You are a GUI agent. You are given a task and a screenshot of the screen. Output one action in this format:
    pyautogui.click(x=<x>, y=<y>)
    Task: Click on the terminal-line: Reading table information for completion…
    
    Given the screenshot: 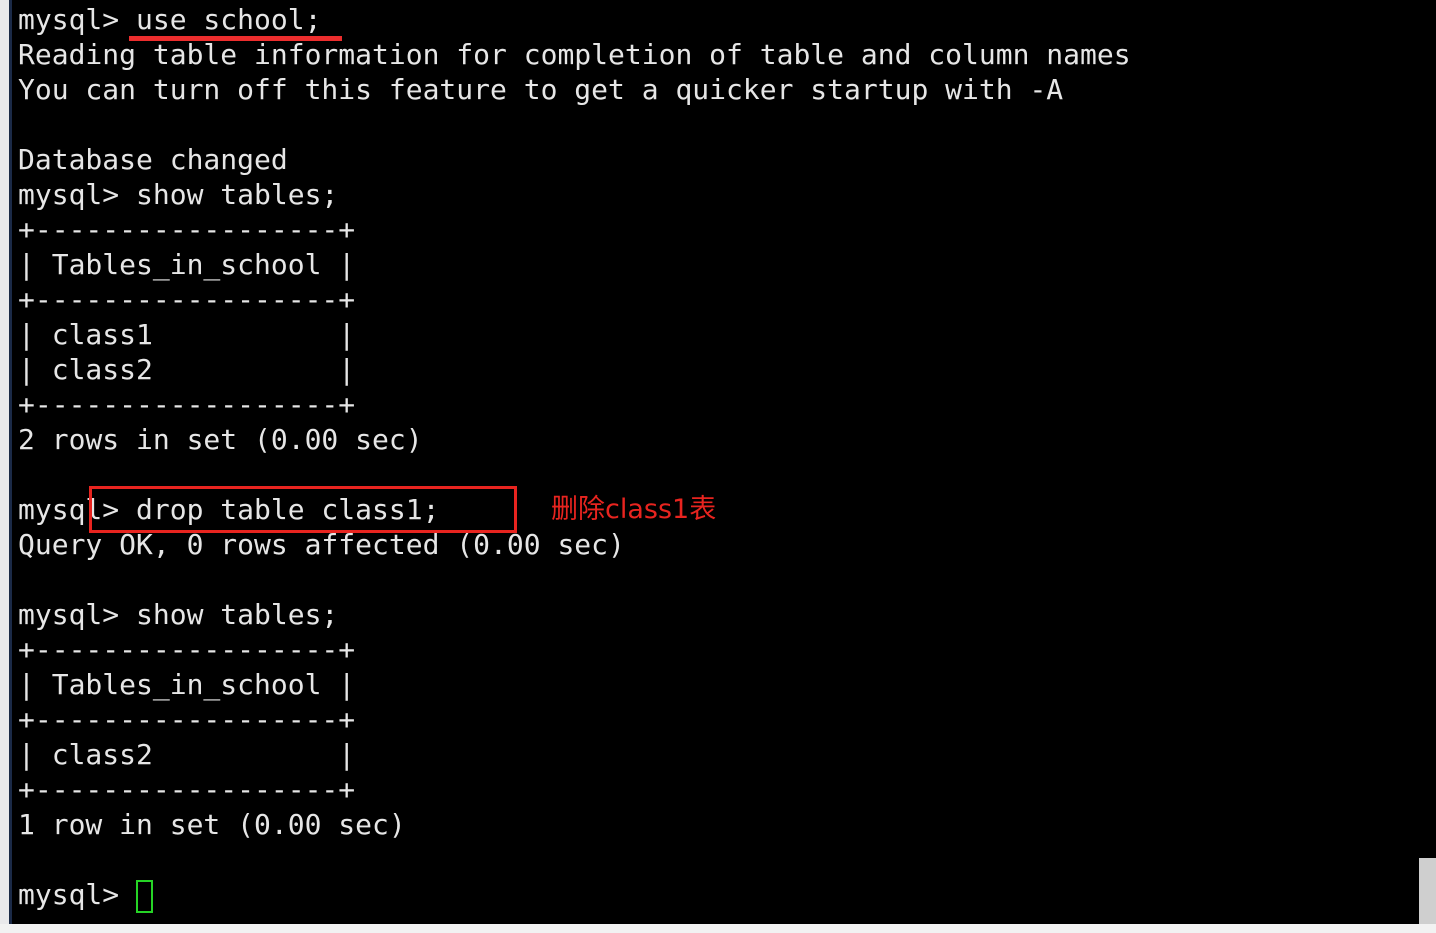 What is the action you would take?
    pyautogui.click(x=574, y=54)
    